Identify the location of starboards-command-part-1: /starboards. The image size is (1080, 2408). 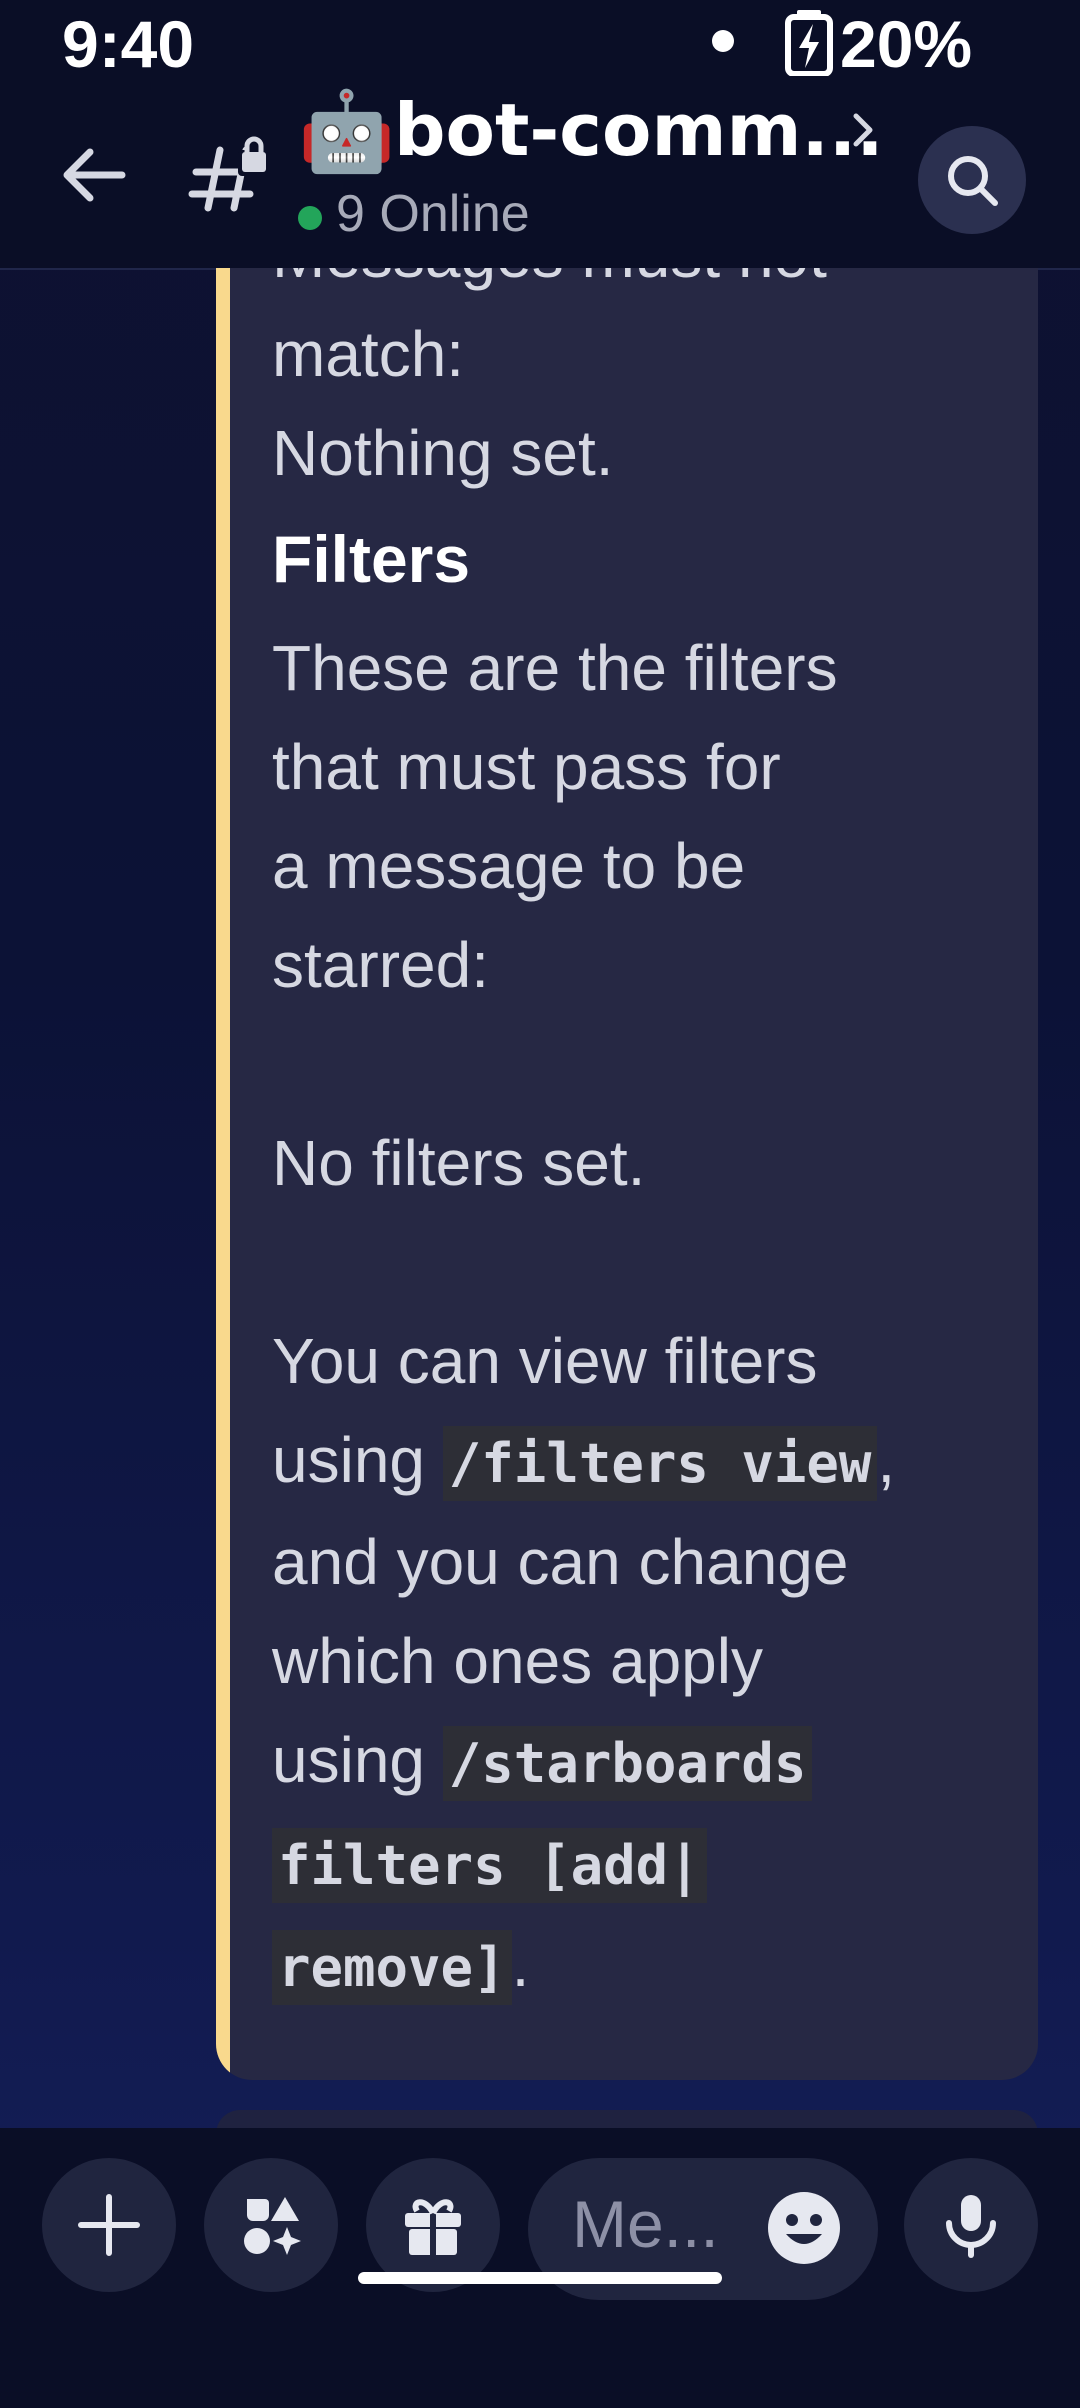
(627, 1763).